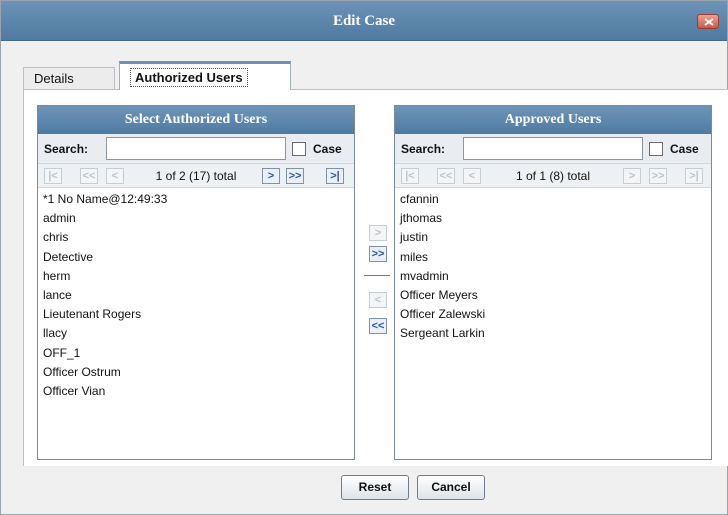 This screenshot has height=515, width=728. What do you see at coordinates (555, 333) in the screenshot?
I see `list-item: Sergeant Larkin` at bounding box center [555, 333].